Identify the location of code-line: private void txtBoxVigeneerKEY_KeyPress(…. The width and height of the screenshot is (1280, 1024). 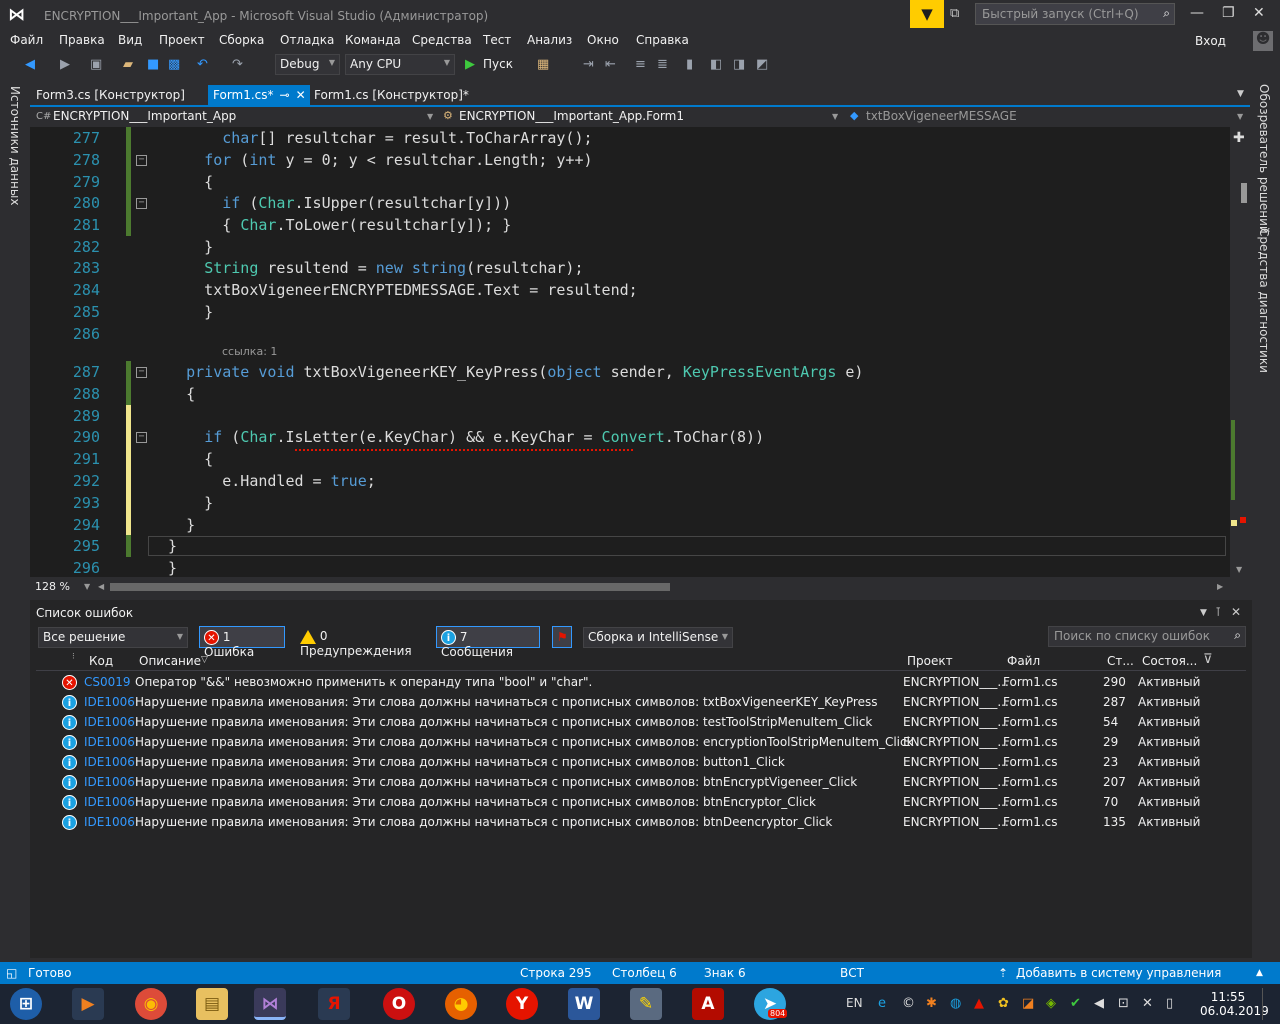
(506, 372).